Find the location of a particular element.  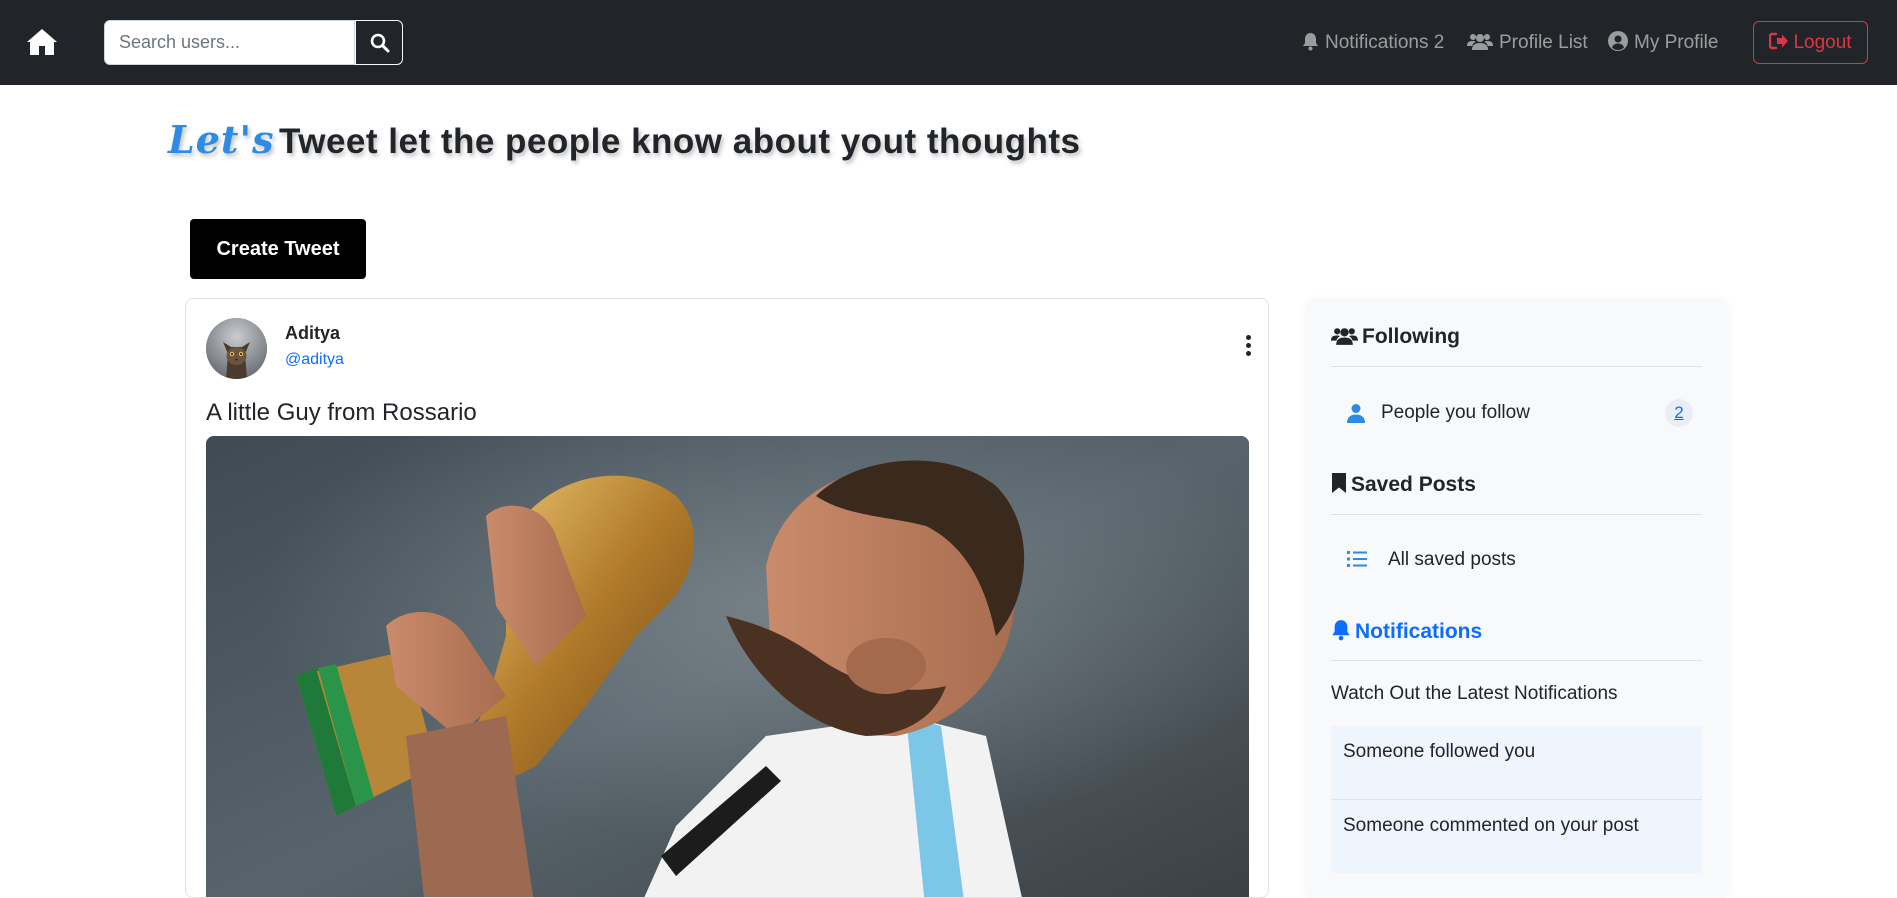

create-tweet-button: Create Tweet is located at coordinates (278, 249).